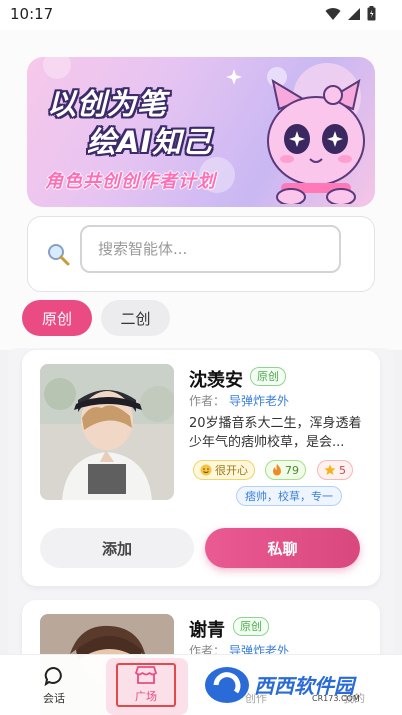 Image resolution: width=402 pixels, height=715 pixels. What do you see at coordinates (32, 14) in the screenshot?
I see `status-time: 10:17` at bounding box center [32, 14].